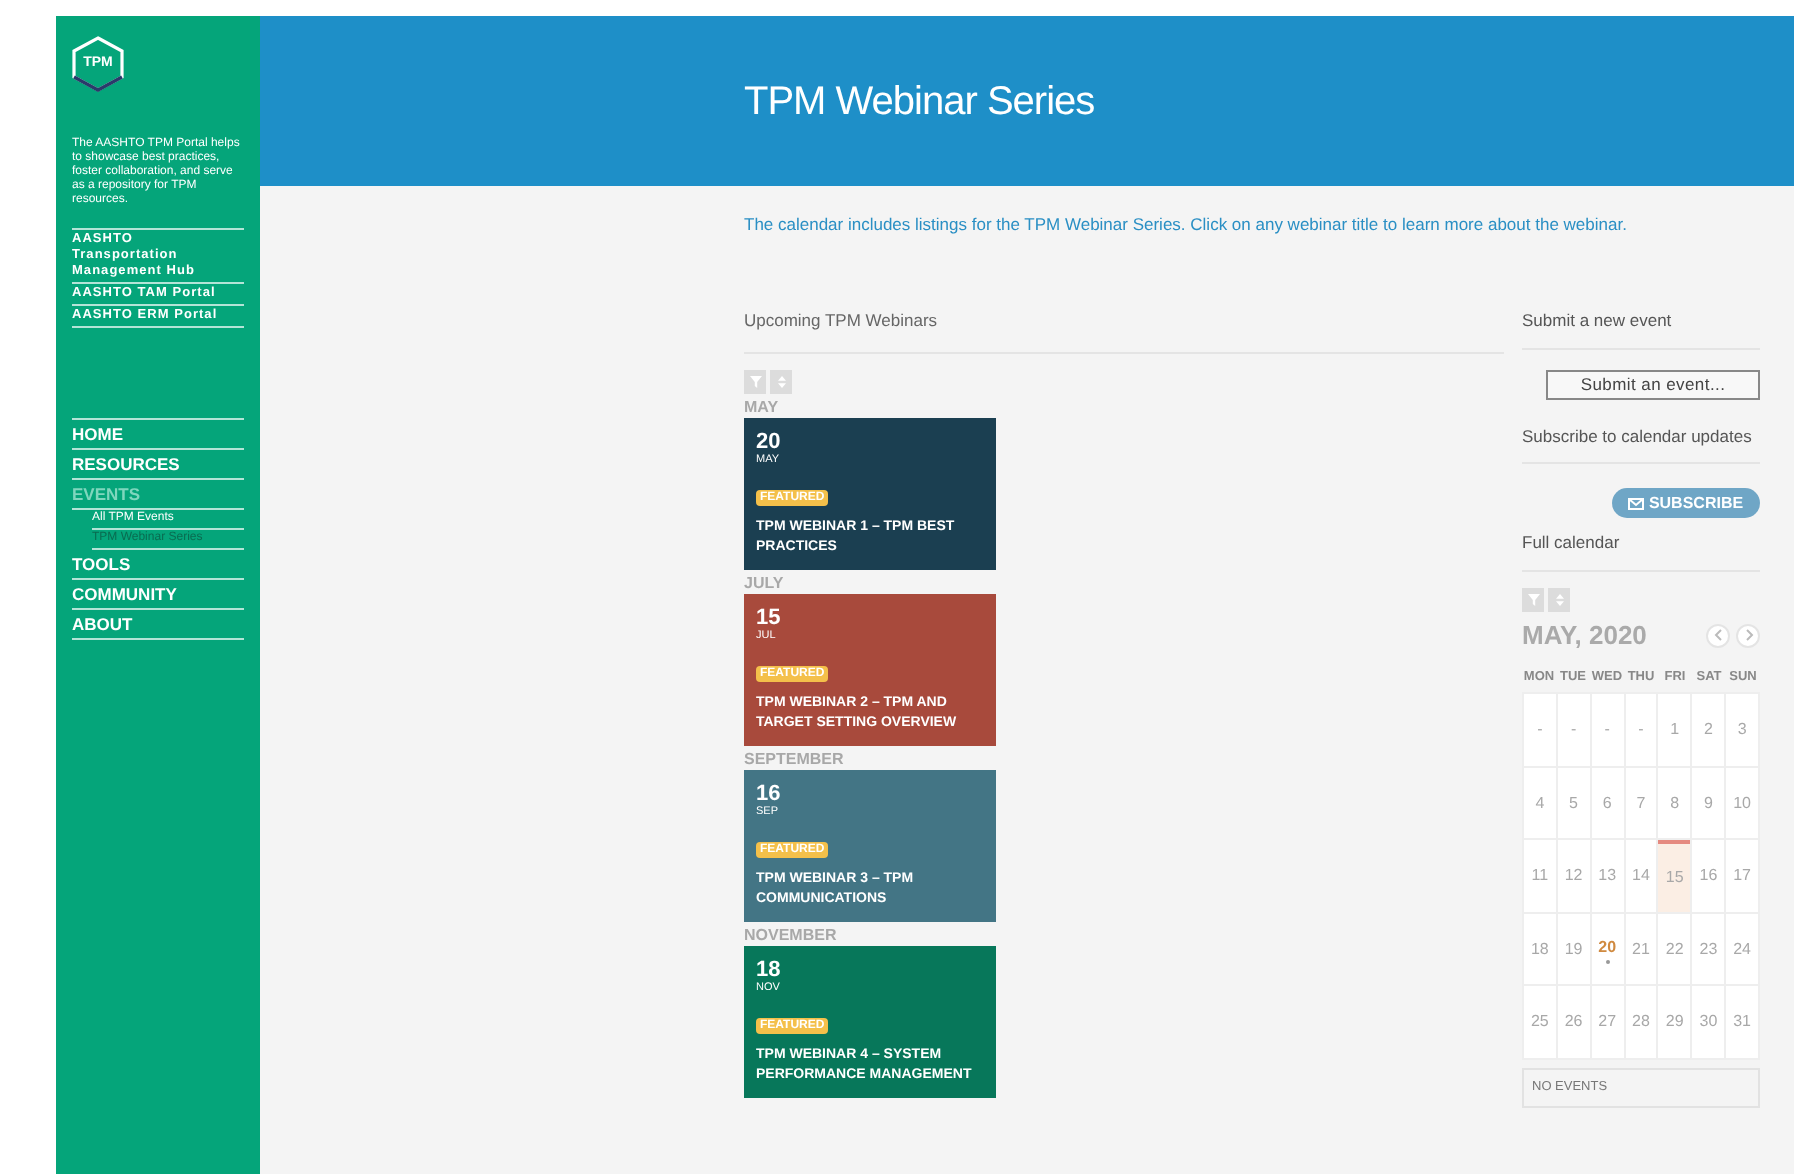 The image size is (1794, 1174). What do you see at coordinates (1742, 803) in the screenshot?
I see `day-cell: 10` at bounding box center [1742, 803].